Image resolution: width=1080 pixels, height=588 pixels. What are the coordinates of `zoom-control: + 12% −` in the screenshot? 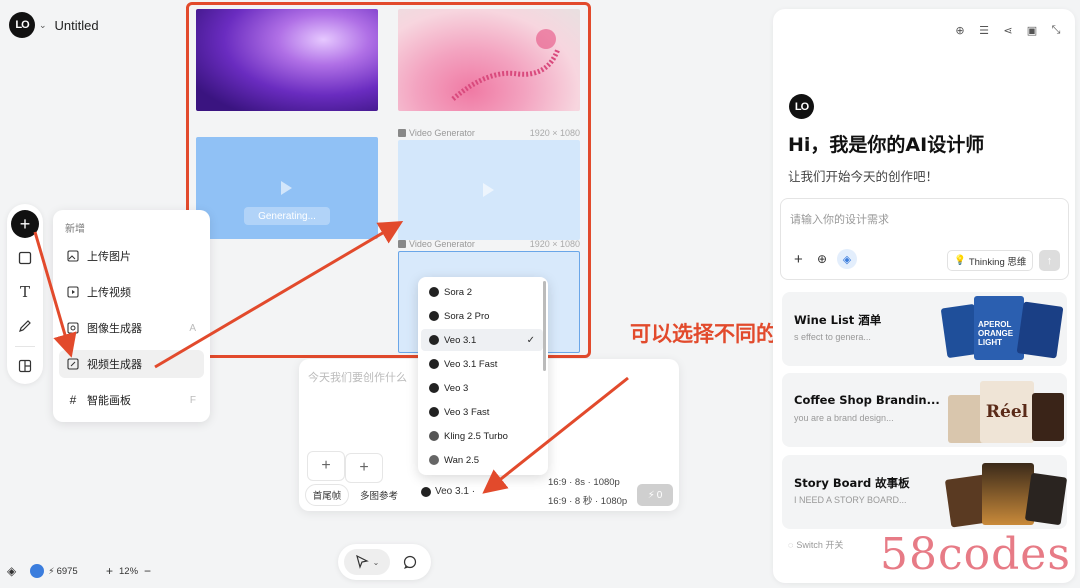 It's located at (128, 571).